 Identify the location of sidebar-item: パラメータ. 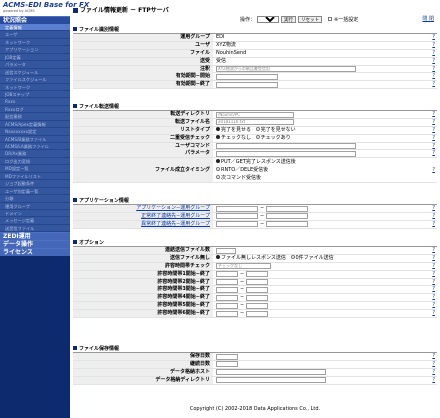
(35, 65).